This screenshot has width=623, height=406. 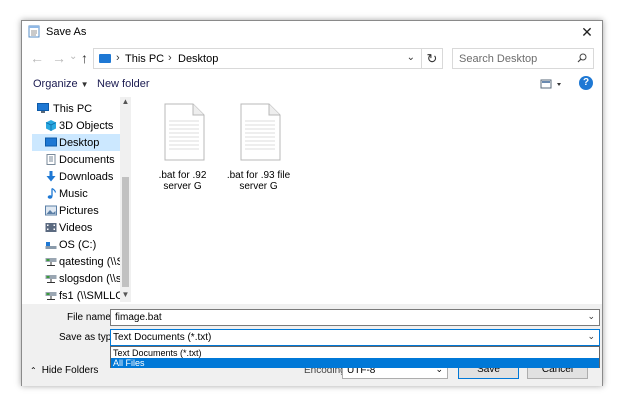 I want to click on pictures-icon, so click(x=51, y=210).